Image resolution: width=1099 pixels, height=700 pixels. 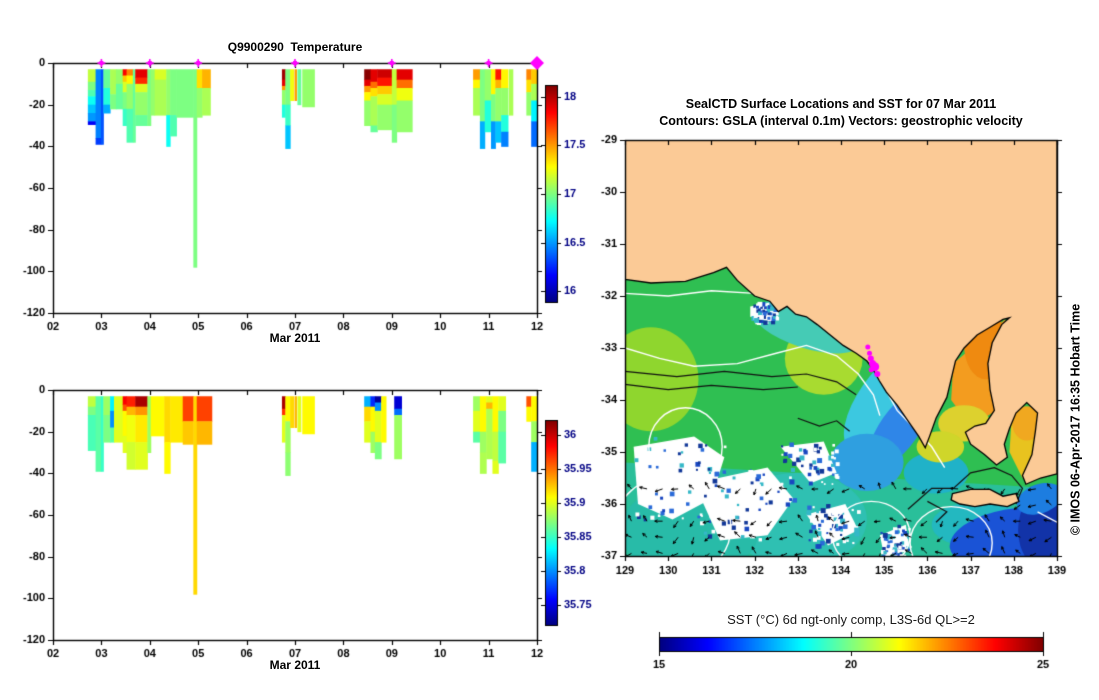 I want to click on salinity-x-axis-label: Mar 2011, so click(x=295, y=665).